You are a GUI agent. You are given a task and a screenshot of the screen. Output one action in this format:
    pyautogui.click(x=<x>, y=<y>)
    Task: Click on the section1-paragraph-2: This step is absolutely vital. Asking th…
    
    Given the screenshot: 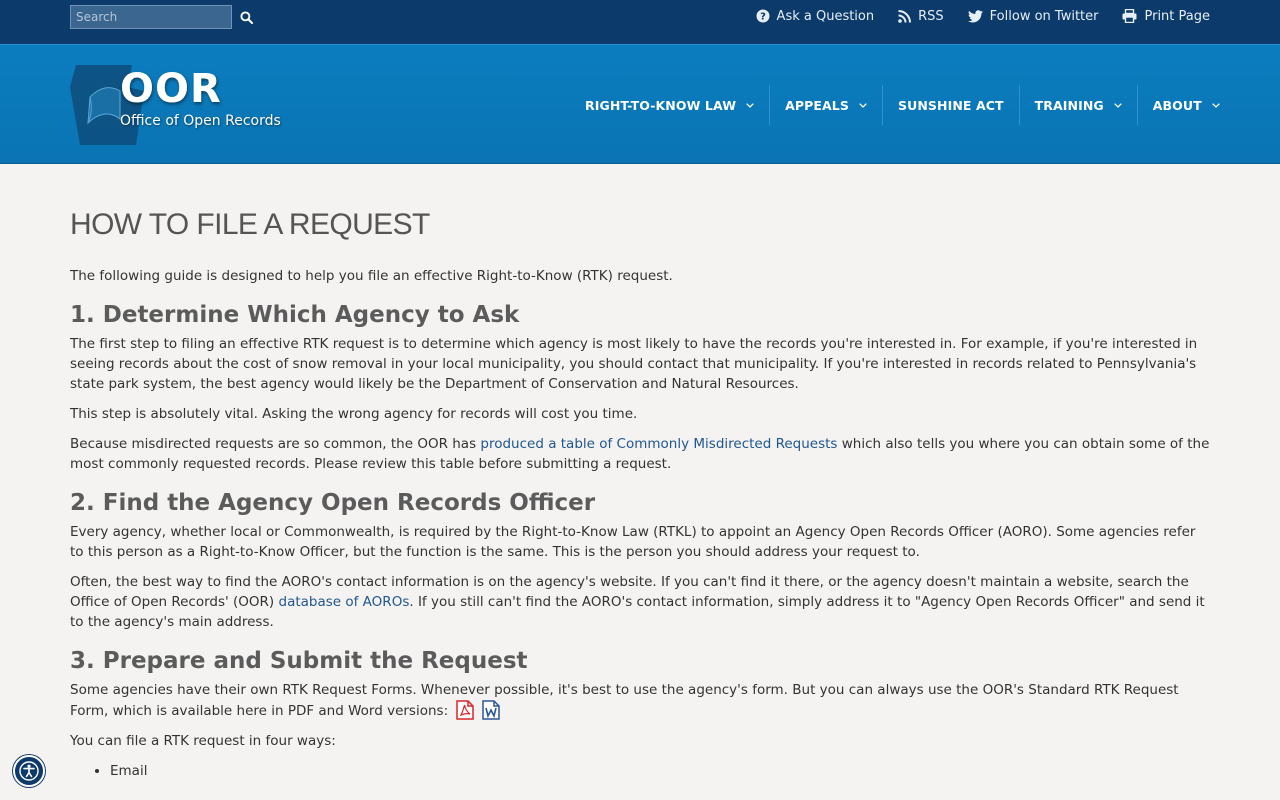 What is the action you would take?
    pyautogui.click(x=354, y=414)
    